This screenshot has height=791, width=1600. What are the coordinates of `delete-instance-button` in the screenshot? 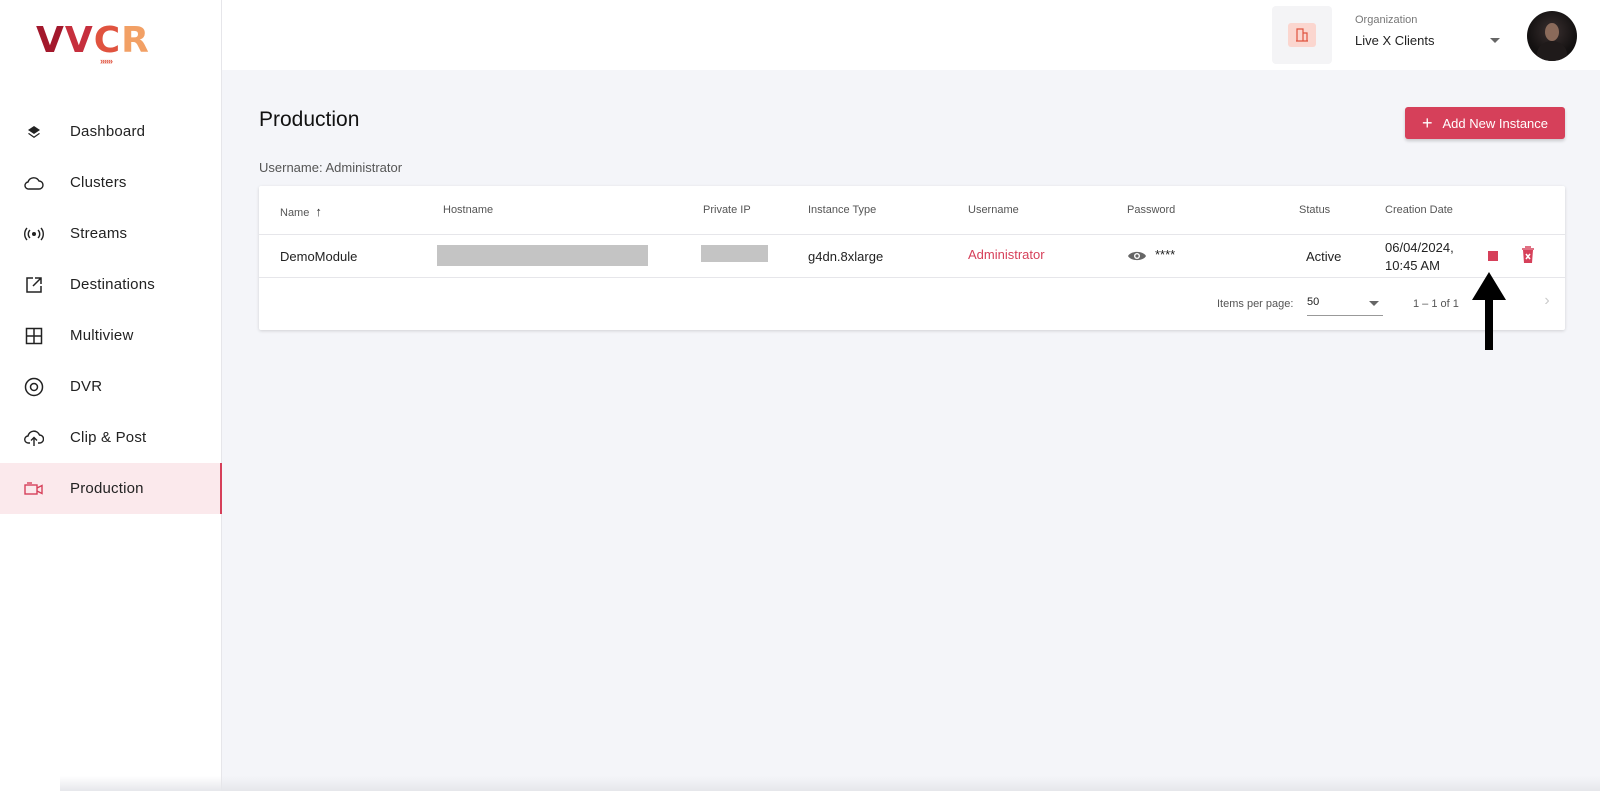 It's located at (1528, 255).